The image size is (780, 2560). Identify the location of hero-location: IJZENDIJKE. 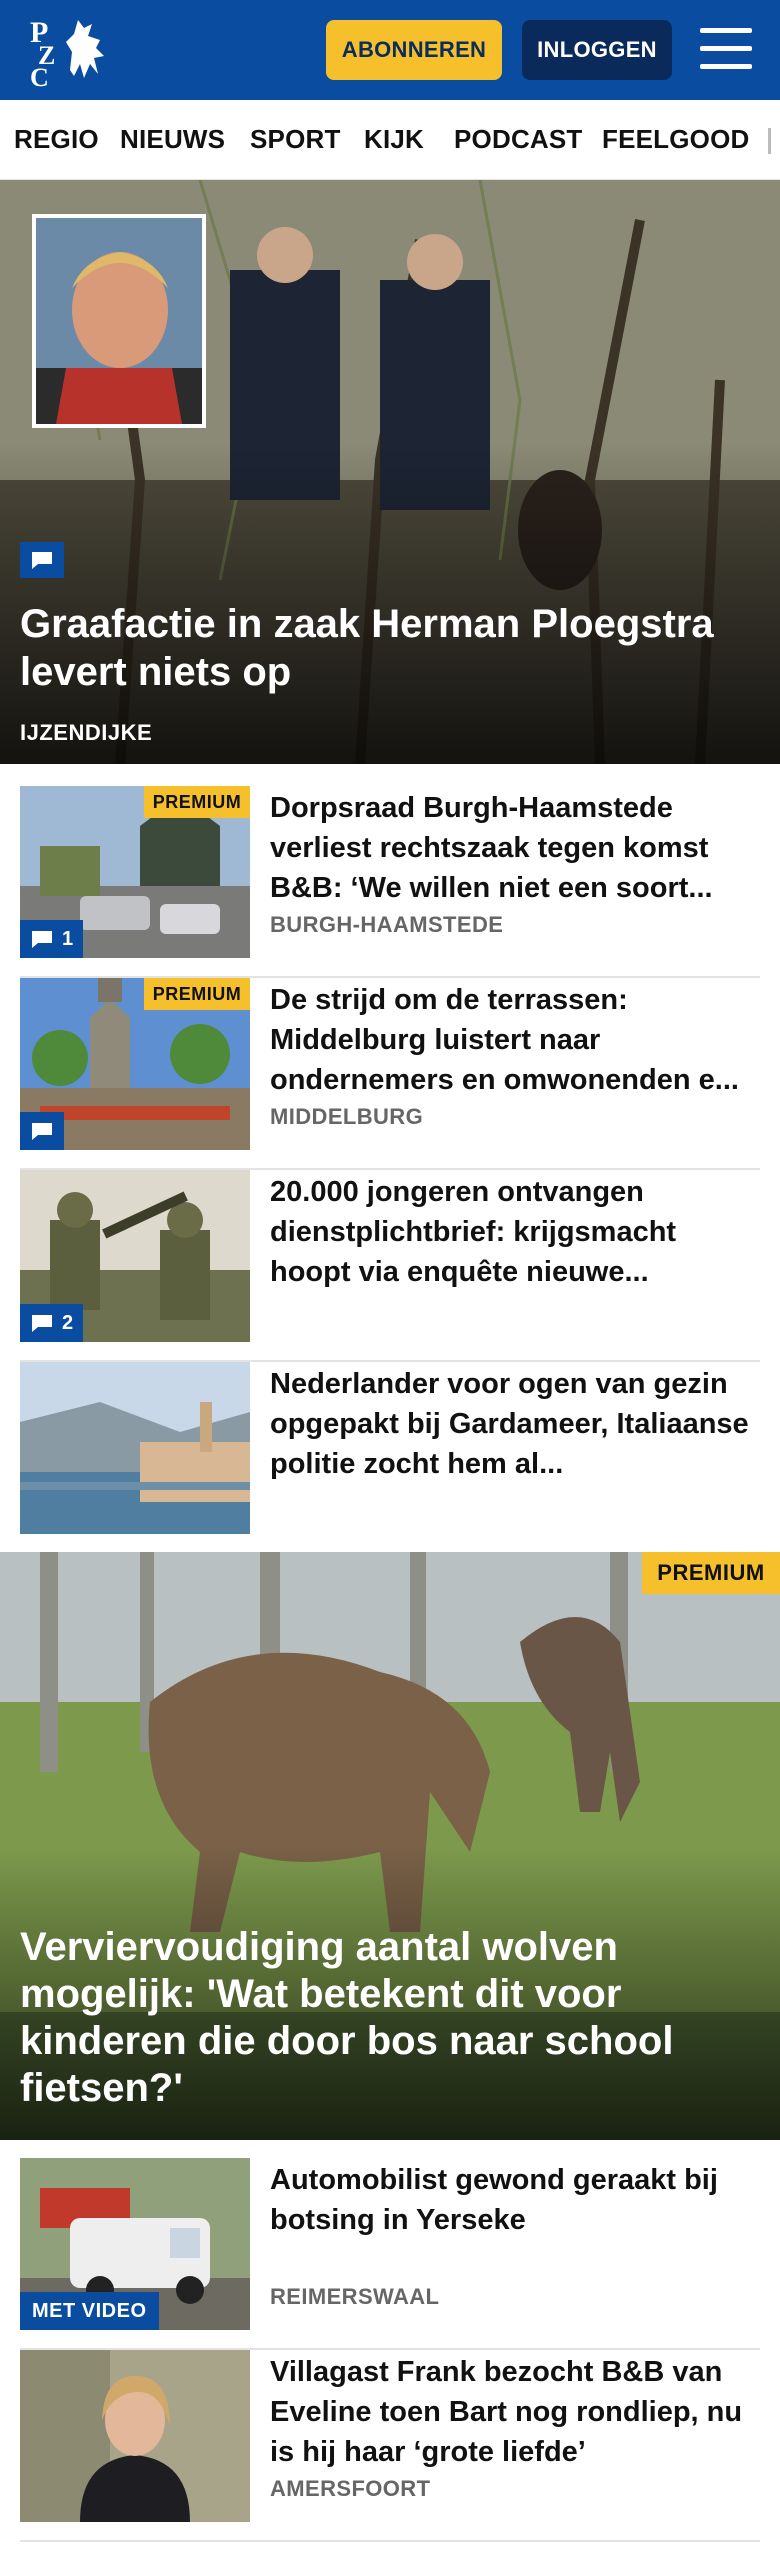
(86, 732).